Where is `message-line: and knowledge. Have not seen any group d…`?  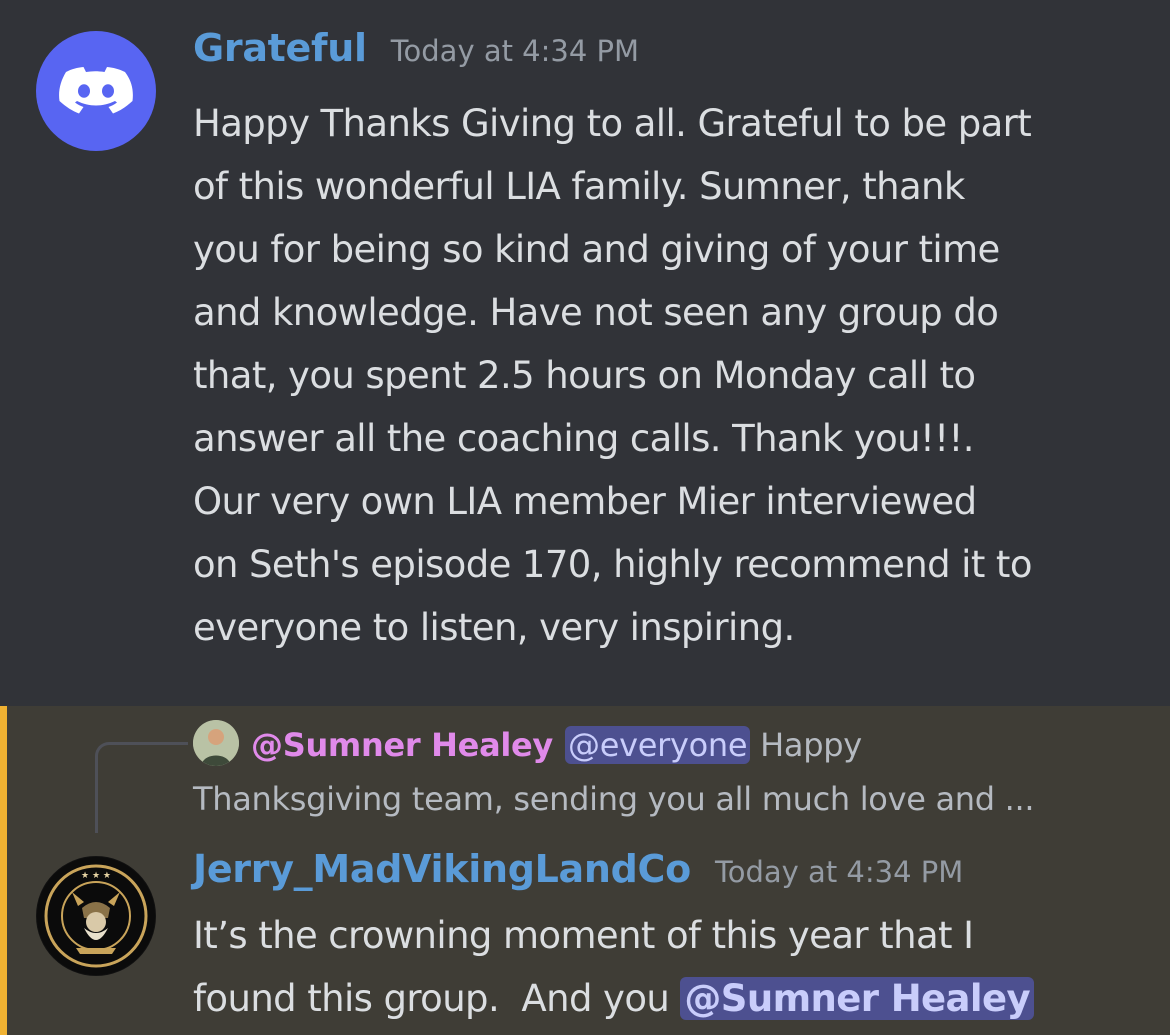
message-line: and knowledge. Have not seen any group d… is located at coordinates (596, 312).